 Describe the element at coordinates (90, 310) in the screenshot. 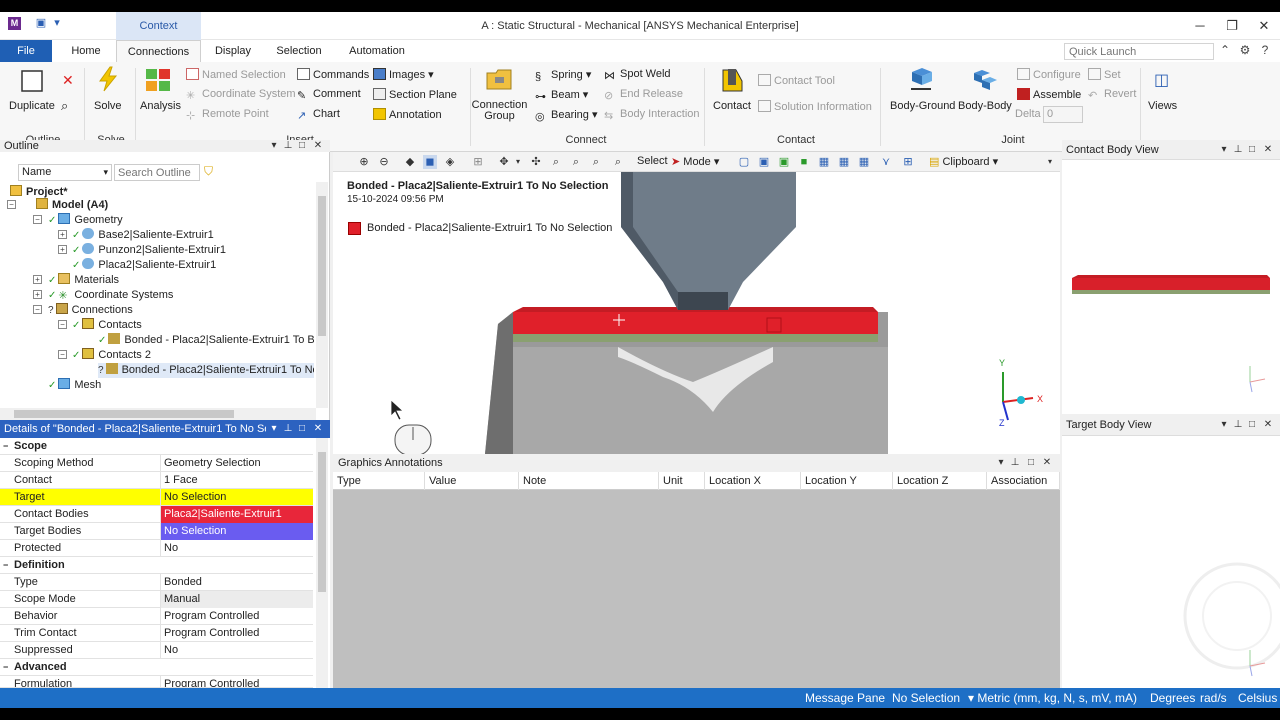

I see `tree-item-connections: ? Connections` at that location.